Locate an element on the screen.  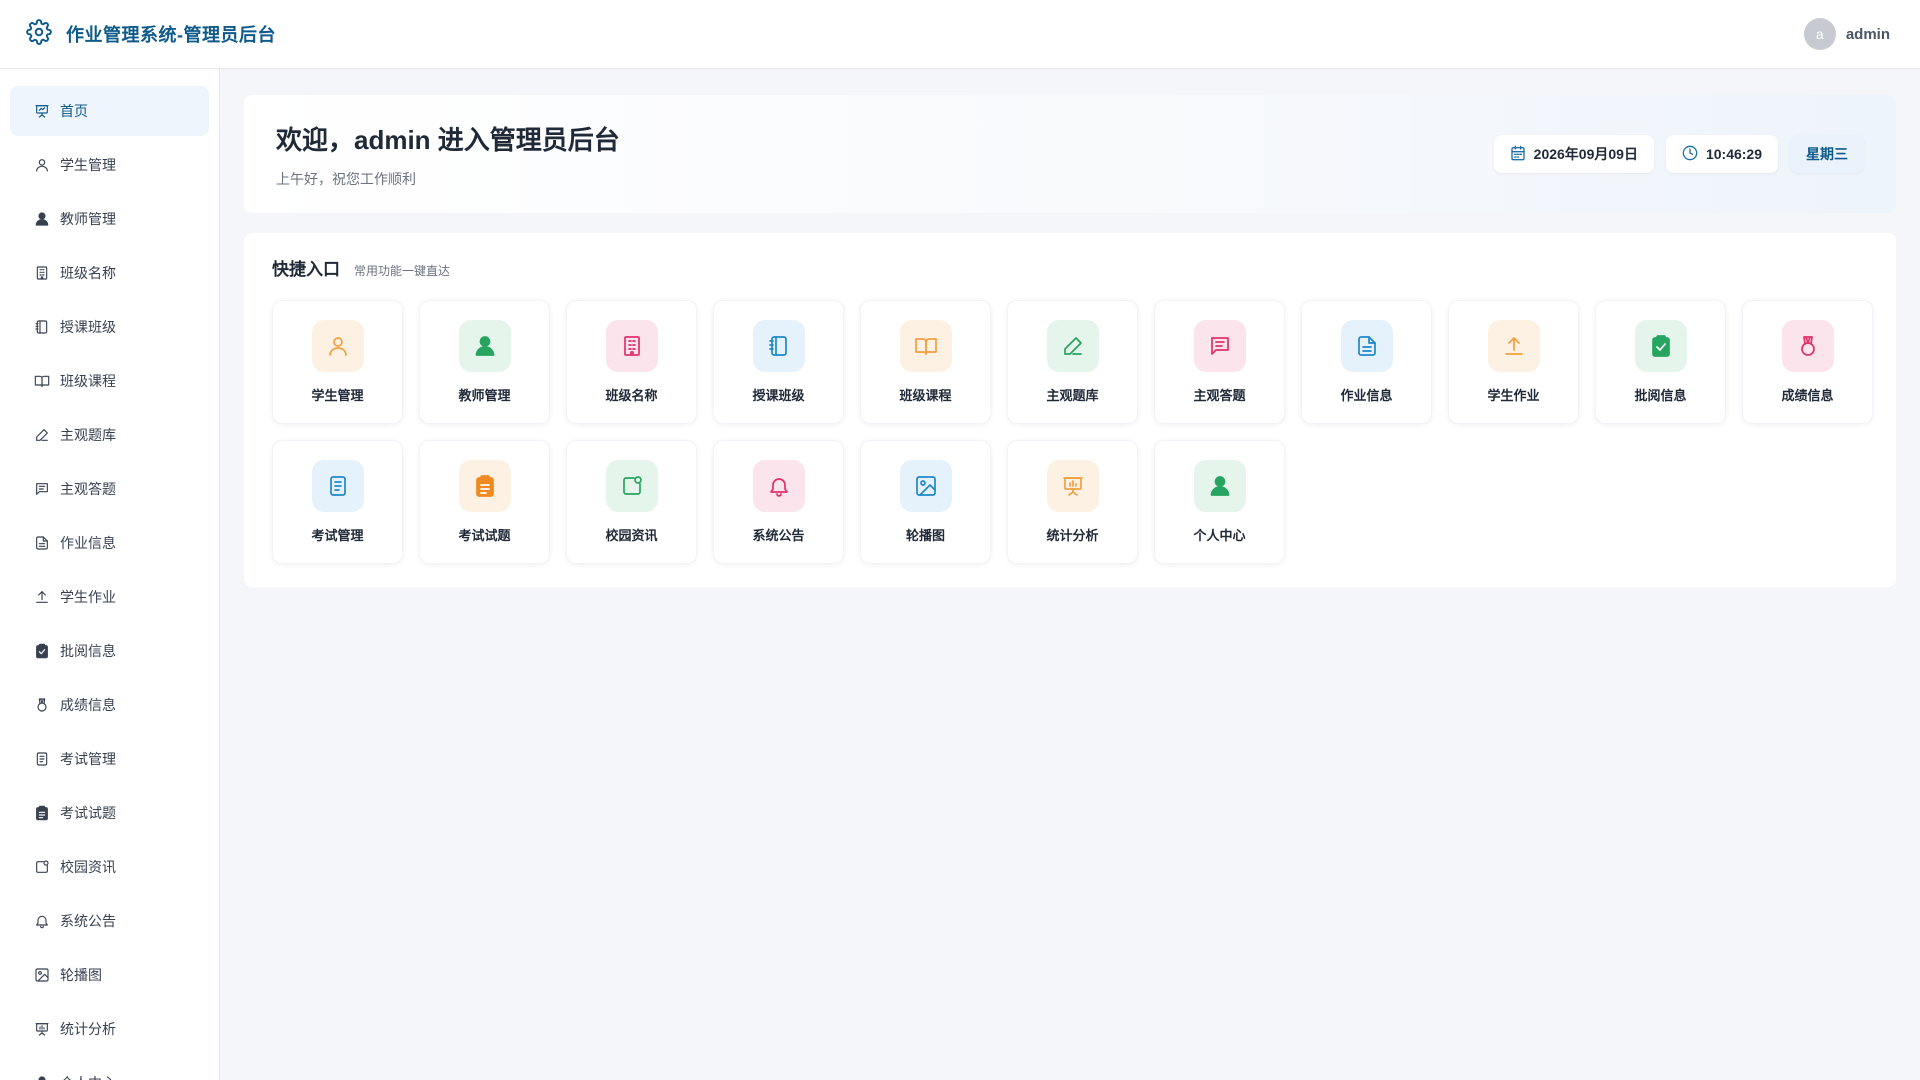
username: admin is located at coordinates (1868, 34).